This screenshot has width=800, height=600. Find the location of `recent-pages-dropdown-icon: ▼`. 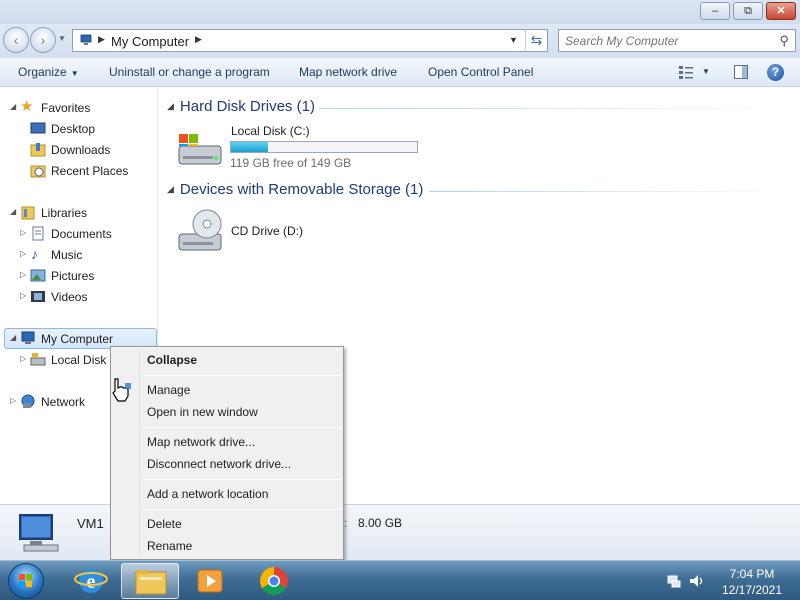

recent-pages-dropdown-icon: ▼ is located at coordinates (62, 38).